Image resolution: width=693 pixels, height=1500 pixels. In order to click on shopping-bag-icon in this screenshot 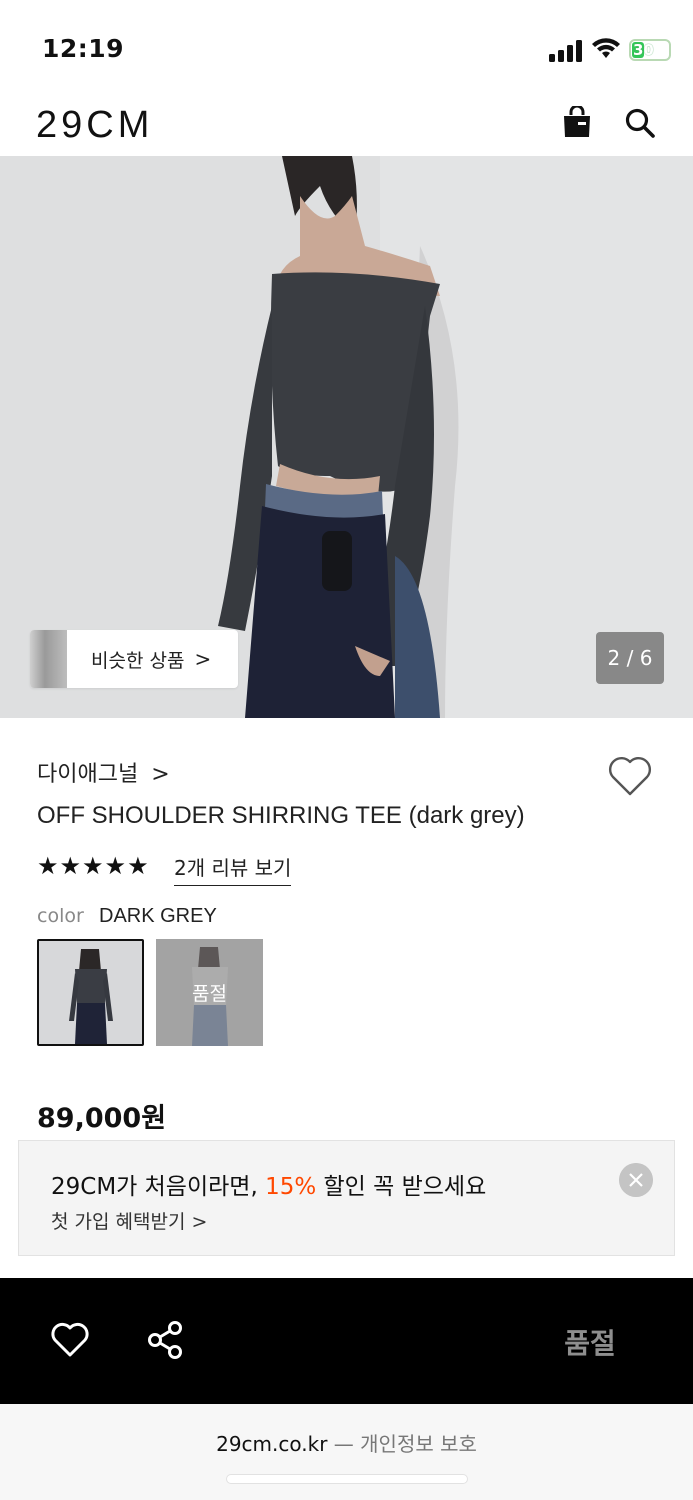, I will do `click(577, 122)`.